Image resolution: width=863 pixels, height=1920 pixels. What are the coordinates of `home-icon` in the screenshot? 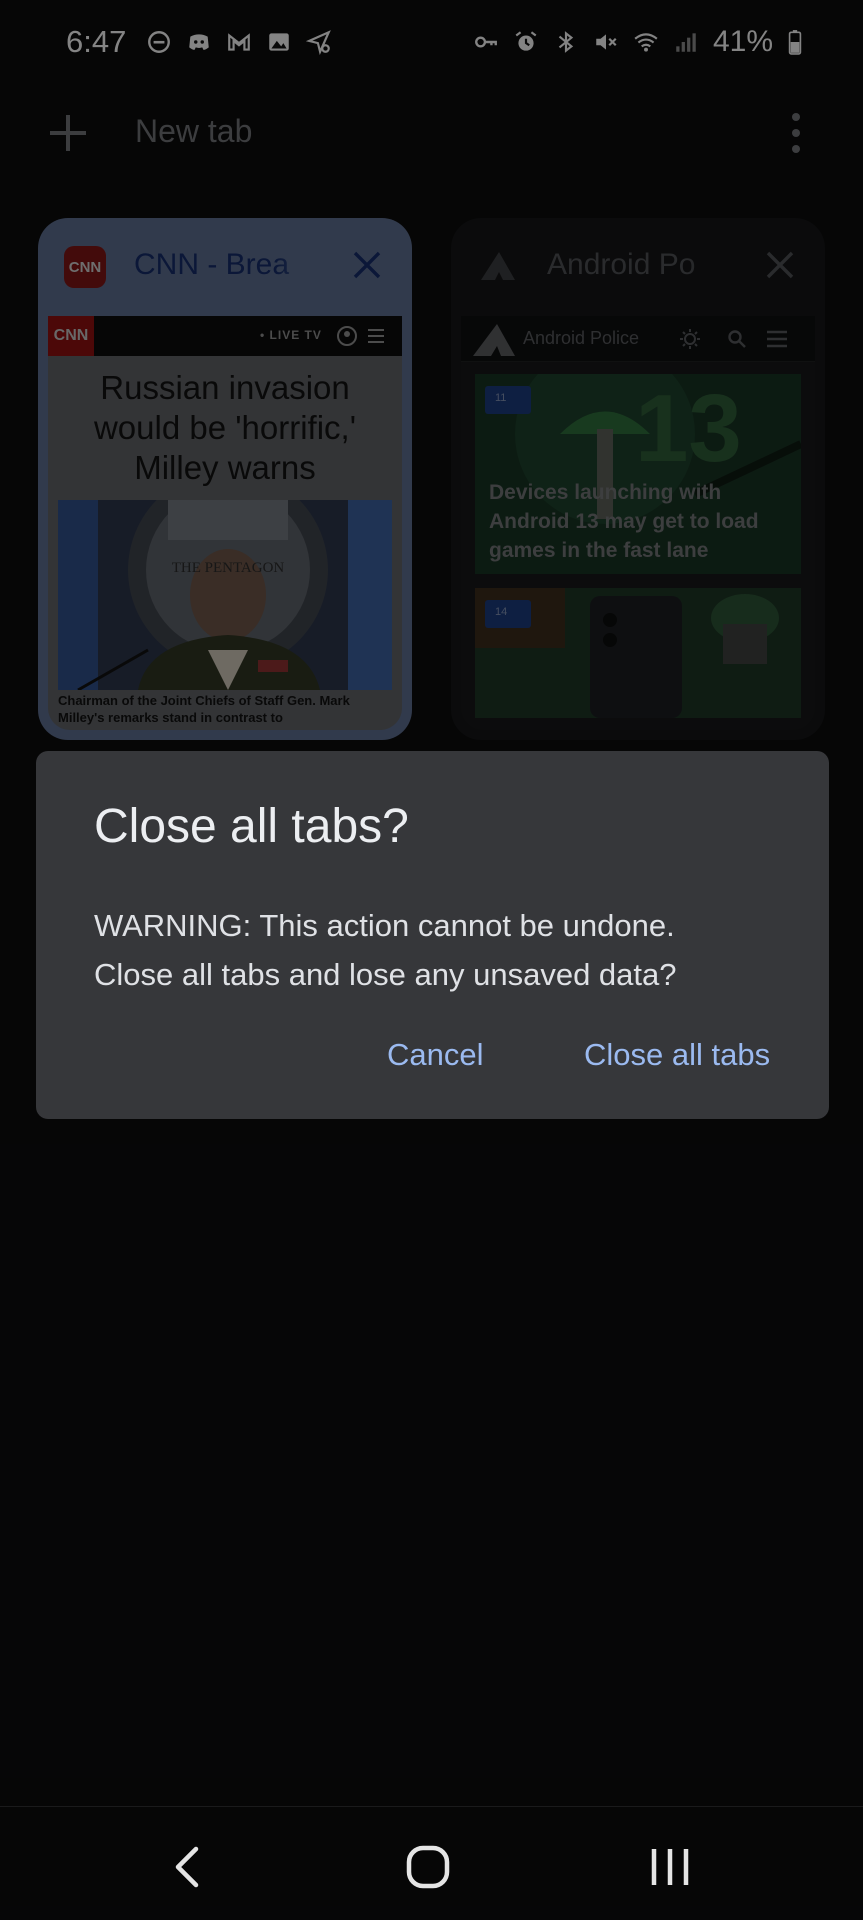 It's located at (428, 1867).